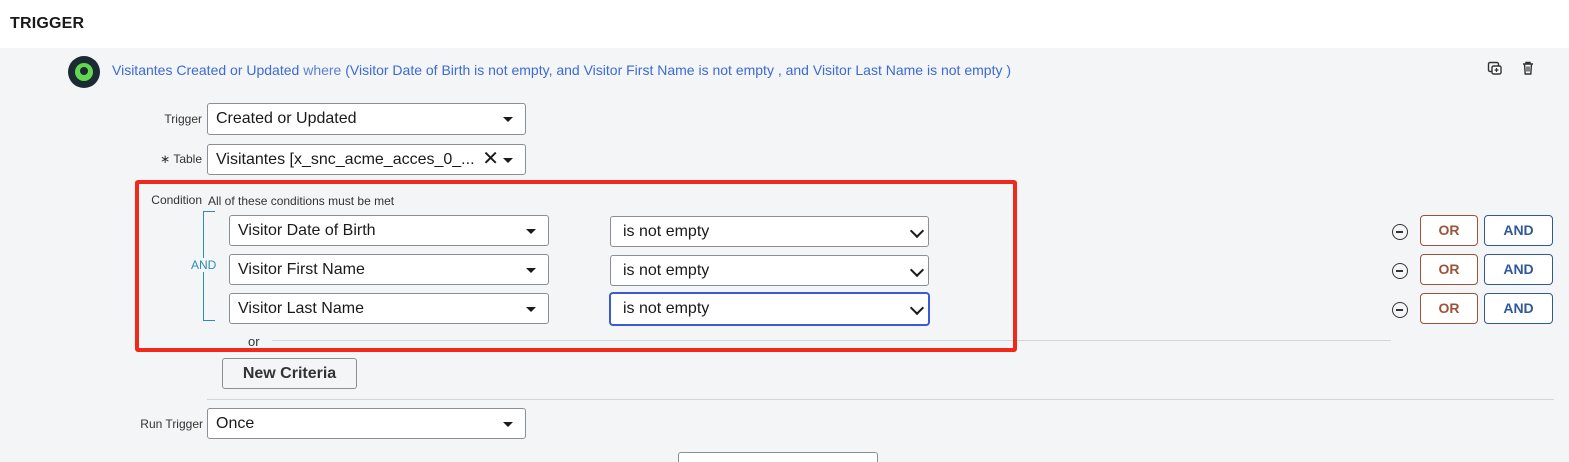  What do you see at coordinates (784, 24) in the screenshot?
I see `top-bar: TRIGGER` at bounding box center [784, 24].